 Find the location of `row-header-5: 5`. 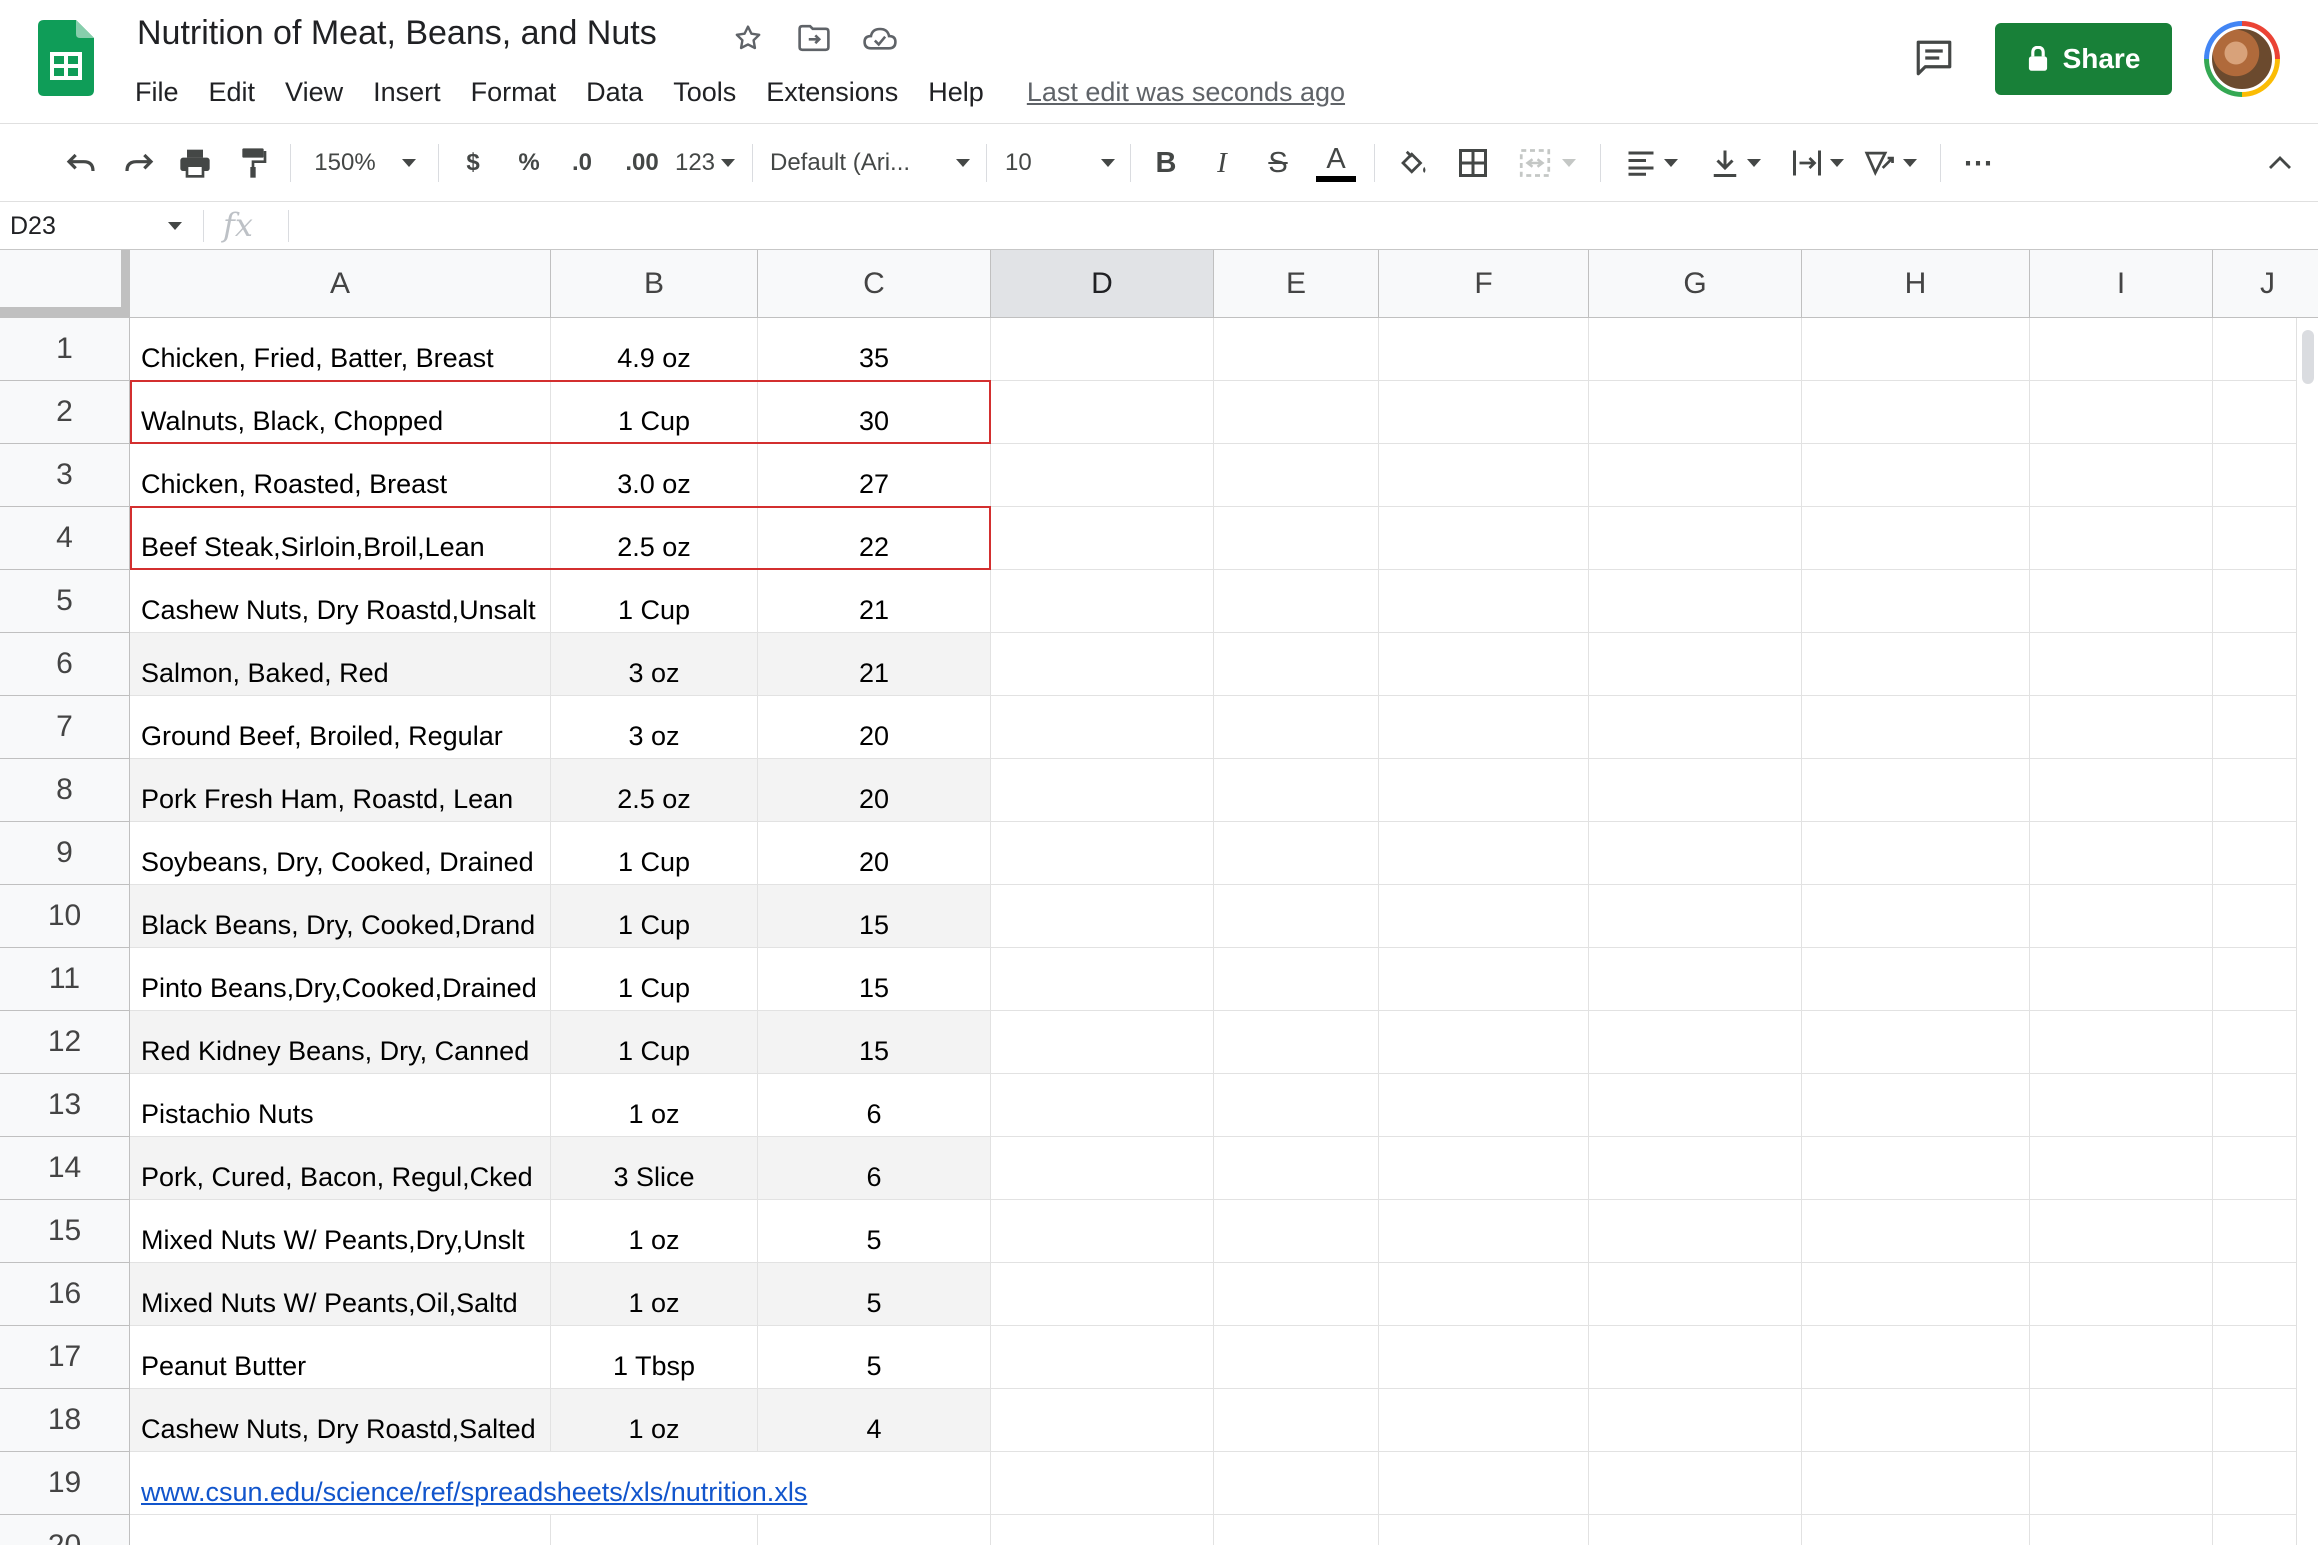

row-header-5: 5 is located at coordinates (65, 601).